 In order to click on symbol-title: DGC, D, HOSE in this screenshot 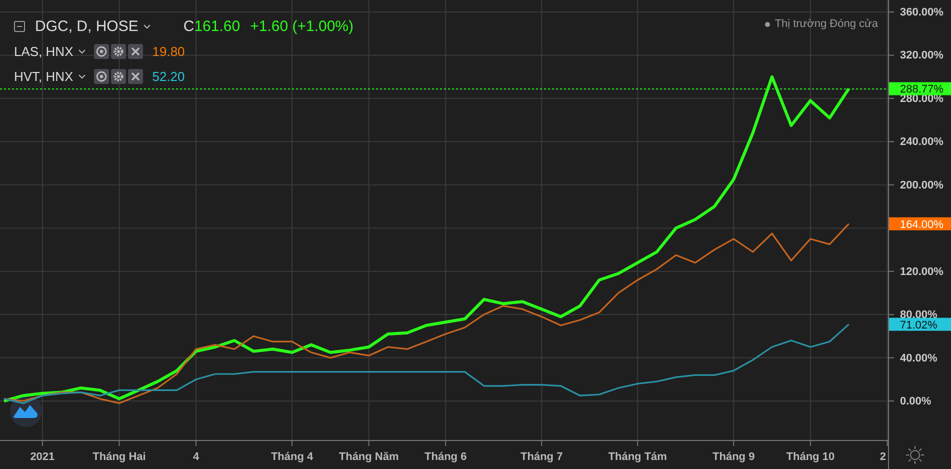, I will do `click(86, 26)`.